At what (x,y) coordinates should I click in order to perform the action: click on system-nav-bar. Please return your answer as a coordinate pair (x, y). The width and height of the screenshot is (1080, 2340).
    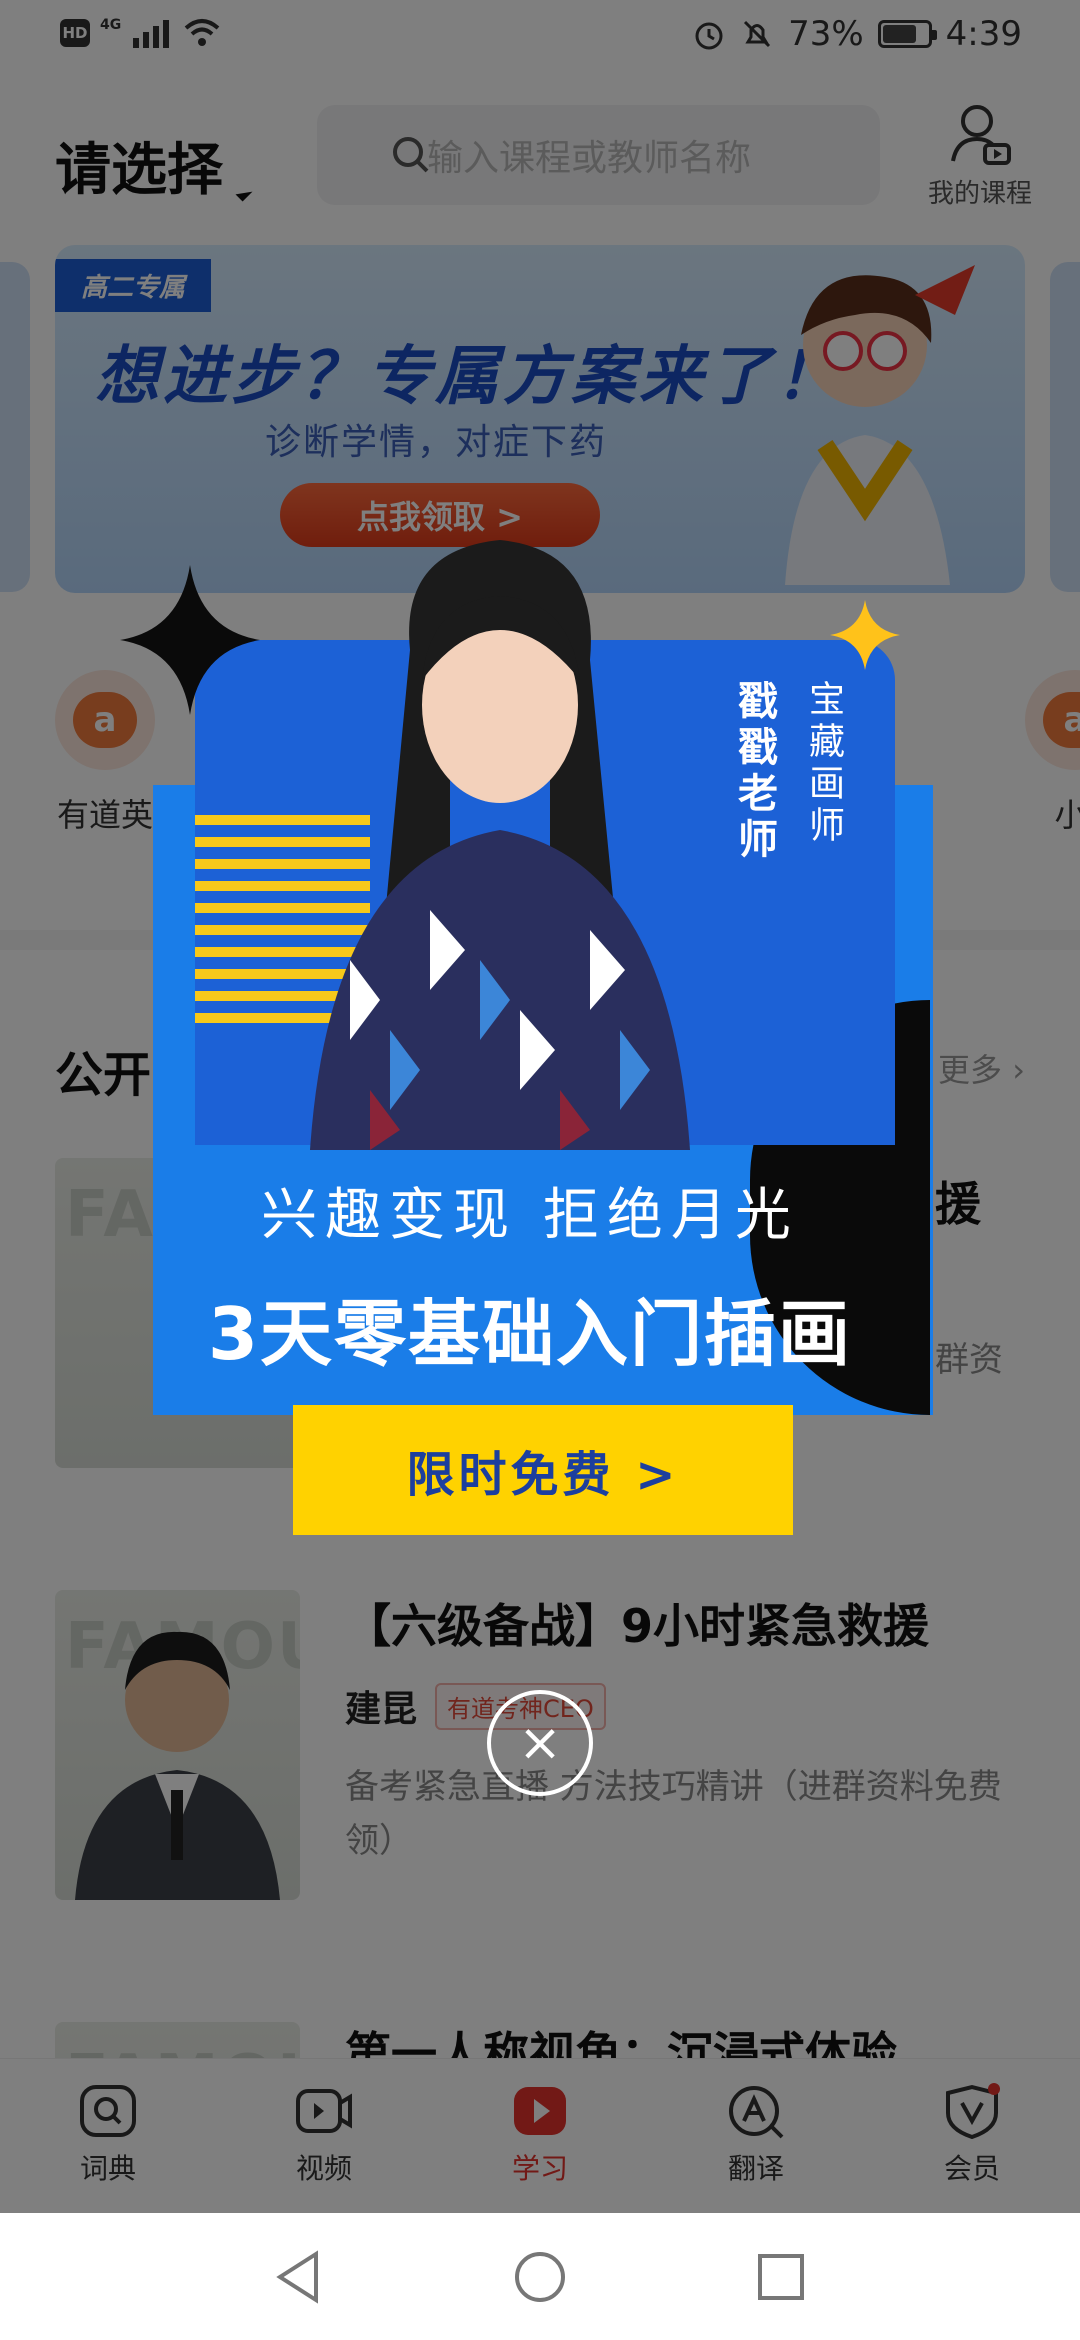
    Looking at the image, I should click on (540, 2276).